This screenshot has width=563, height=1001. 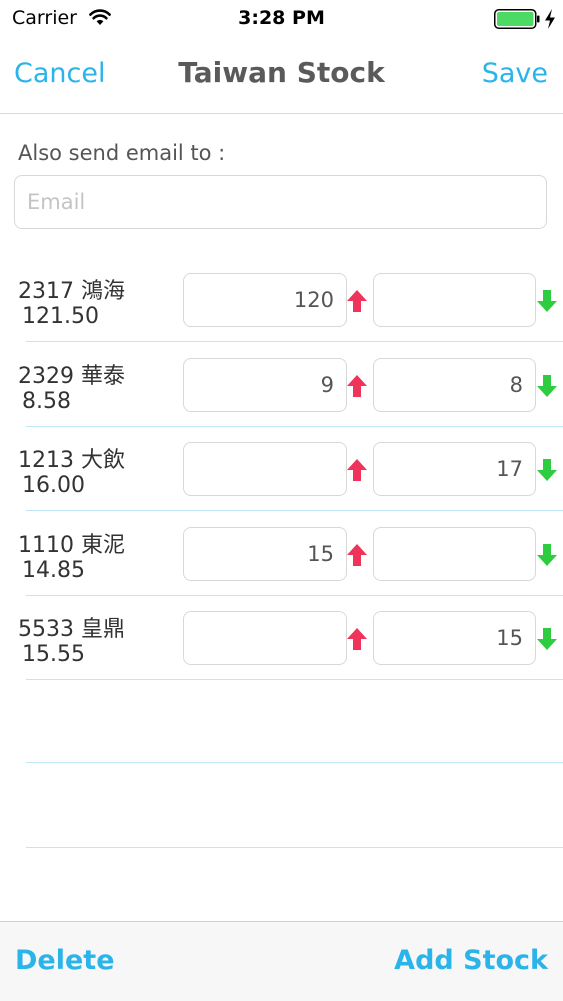 What do you see at coordinates (53, 654) in the screenshot?
I see `stock-price: 15.55` at bounding box center [53, 654].